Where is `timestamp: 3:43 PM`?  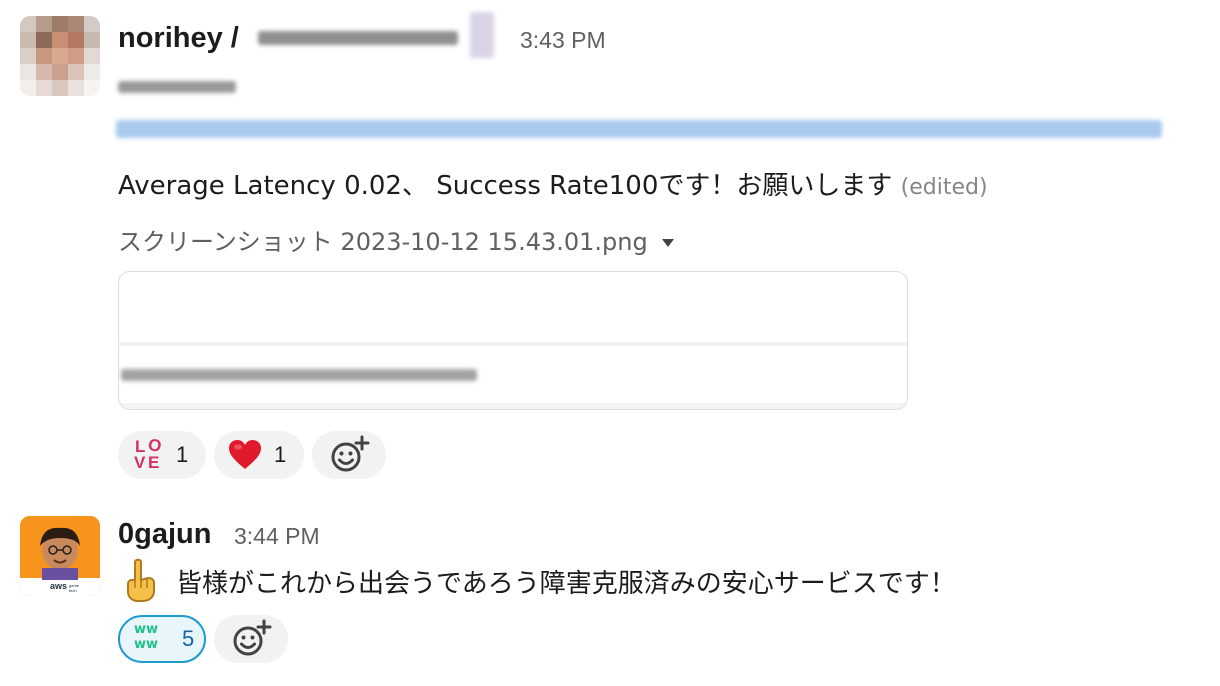 timestamp: 3:43 PM is located at coordinates (563, 40).